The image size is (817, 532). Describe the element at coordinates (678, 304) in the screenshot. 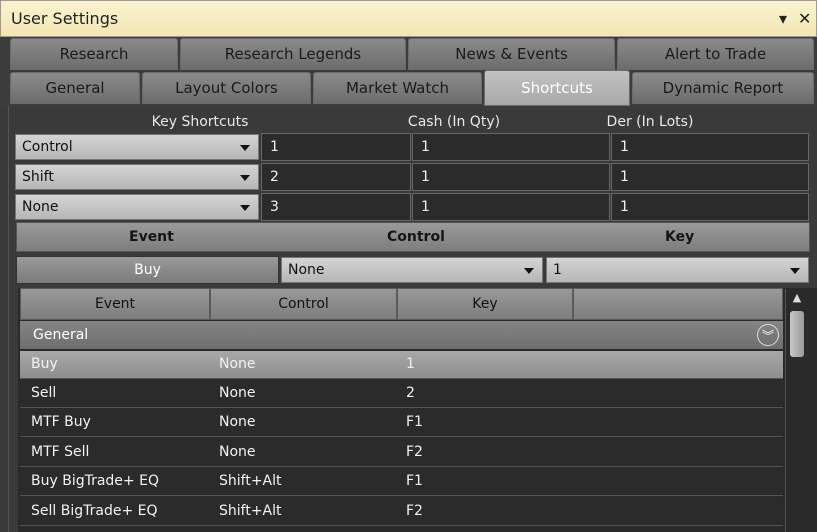

I see `grid-col-empty` at that location.